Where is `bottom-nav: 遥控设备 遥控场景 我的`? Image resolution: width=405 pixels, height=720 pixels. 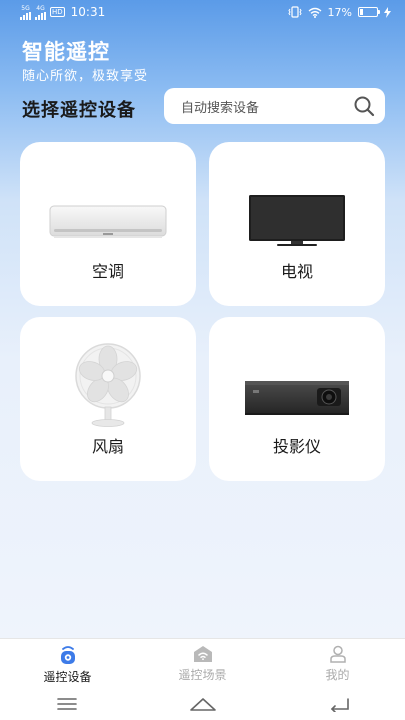
bottom-nav: 遥控设备 遥控场景 我的 is located at coordinates (202, 663).